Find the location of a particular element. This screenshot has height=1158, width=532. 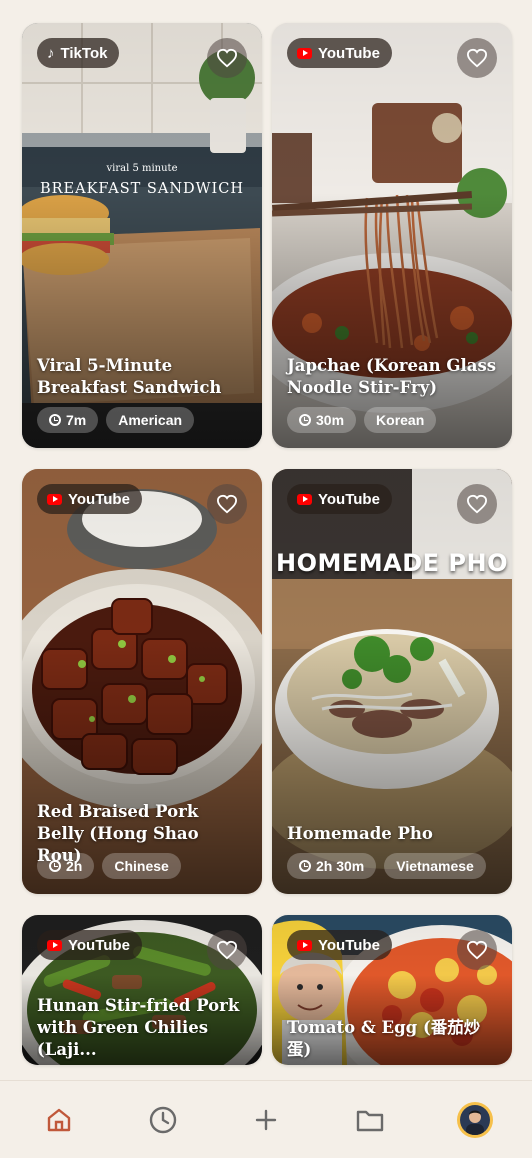

add-icon is located at coordinates (266, 1119).